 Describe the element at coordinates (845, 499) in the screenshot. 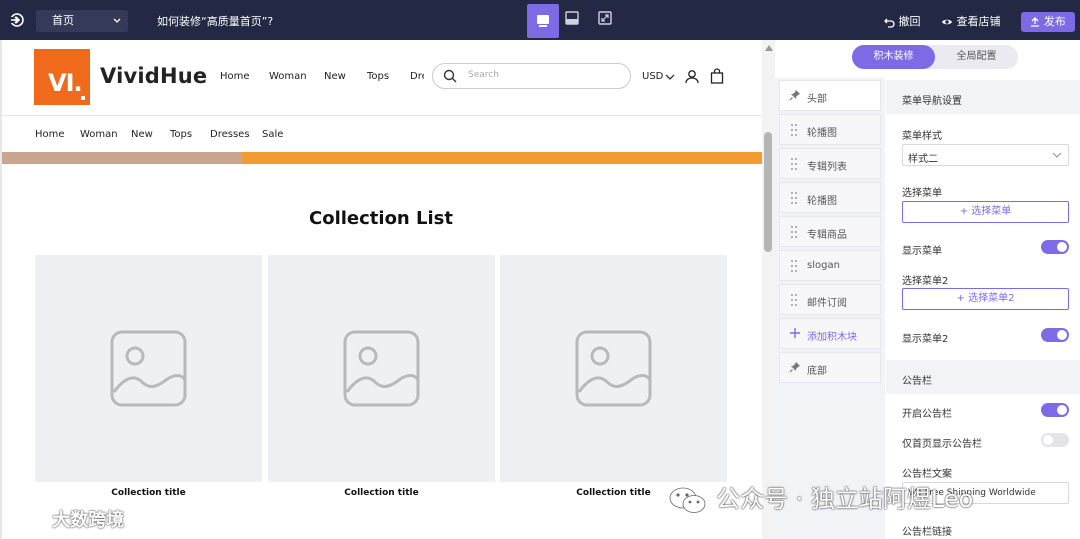

I see `watermark-right-text: 公众号 · 独立站阿煜Leo` at that location.